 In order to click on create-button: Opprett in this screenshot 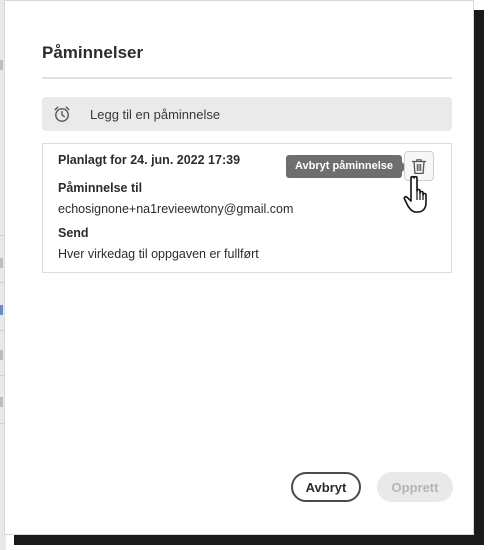, I will do `click(415, 487)`.